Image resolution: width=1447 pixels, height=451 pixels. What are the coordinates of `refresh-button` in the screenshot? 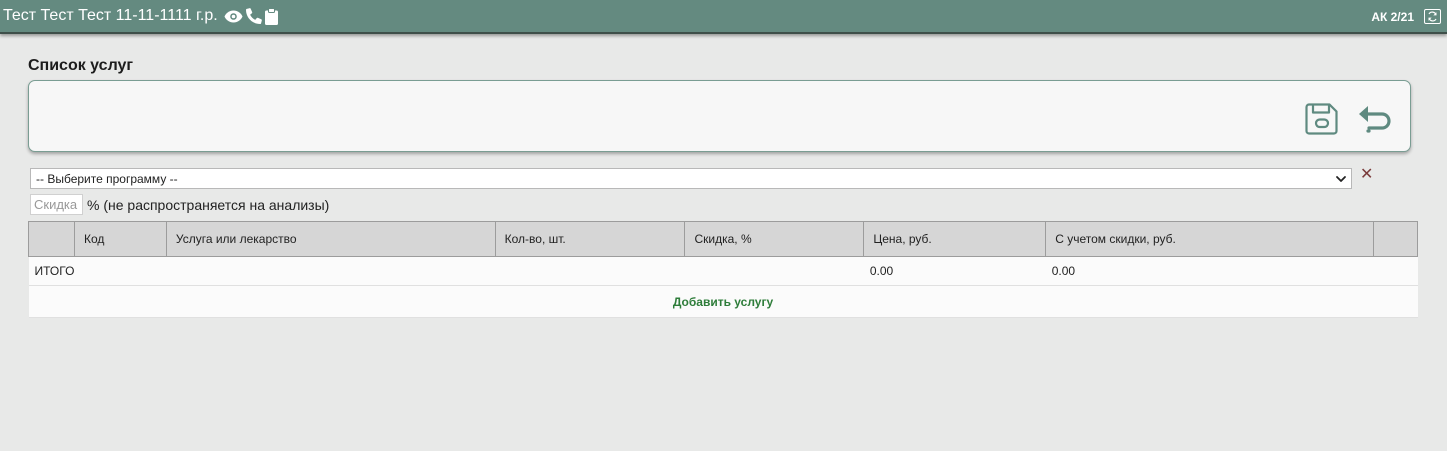 It's located at (1432, 16).